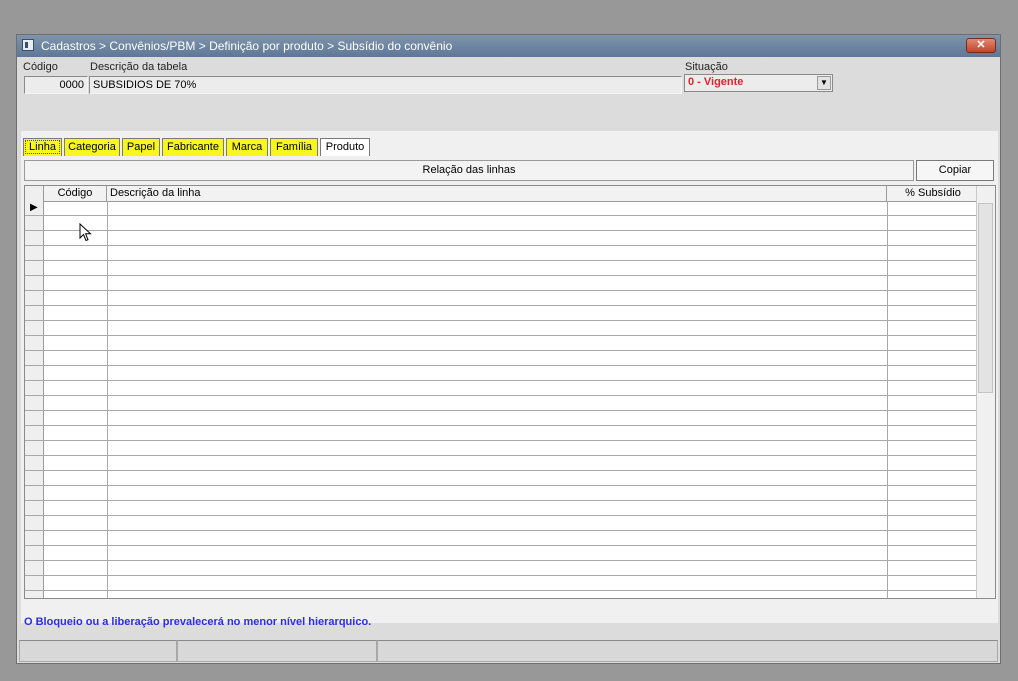 This screenshot has height=681, width=1018. Describe the element at coordinates (28, 45) in the screenshot. I see `app-icon` at that location.